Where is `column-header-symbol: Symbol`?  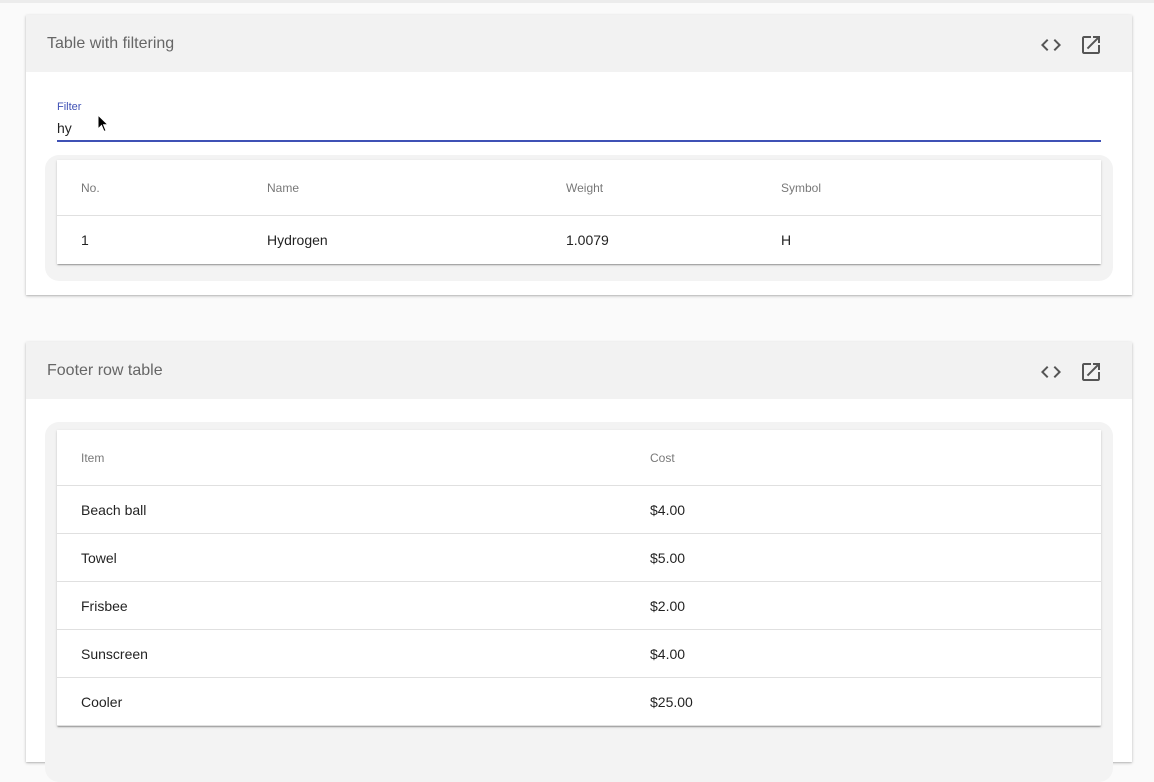
column-header-symbol: Symbol is located at coordinates (801, 187).